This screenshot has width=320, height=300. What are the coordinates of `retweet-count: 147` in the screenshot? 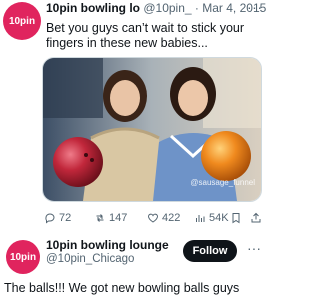 It's located at (118, 218).